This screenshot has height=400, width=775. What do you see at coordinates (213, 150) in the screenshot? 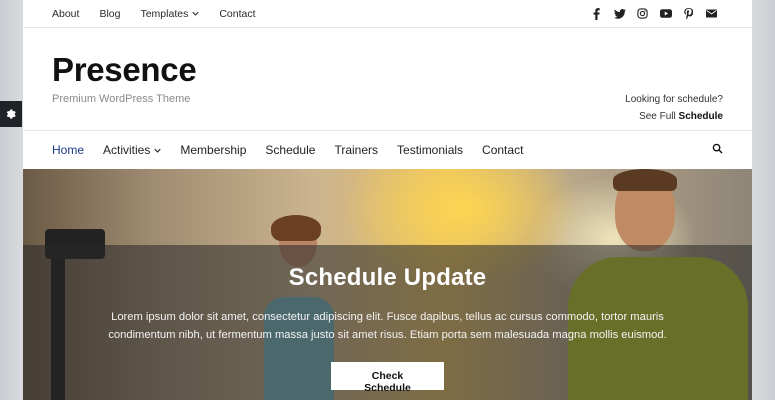
I see `nav-item-membership: Membership` at bounding box center [213, 150].